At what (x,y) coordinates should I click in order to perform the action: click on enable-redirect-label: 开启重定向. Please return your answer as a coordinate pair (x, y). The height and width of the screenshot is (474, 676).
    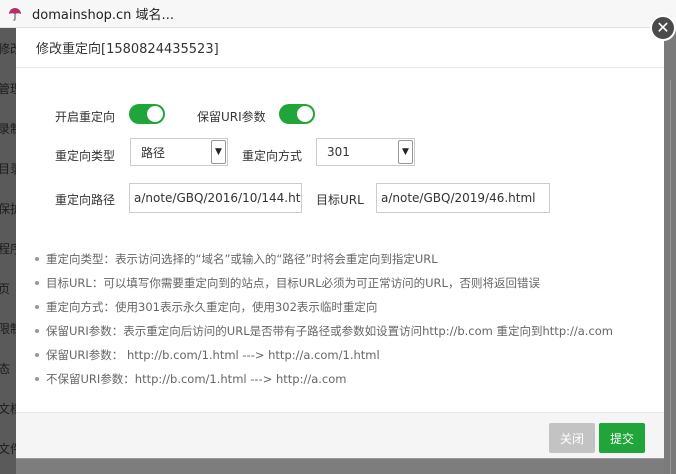
    Looking at the image, I should click on (85, 117).